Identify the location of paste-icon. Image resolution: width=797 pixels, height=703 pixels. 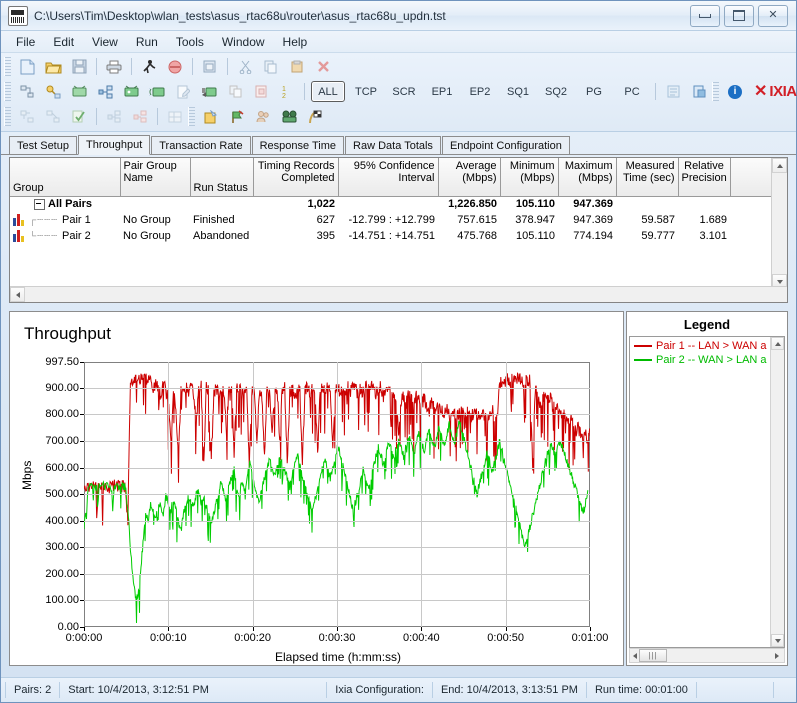
(297, 66).